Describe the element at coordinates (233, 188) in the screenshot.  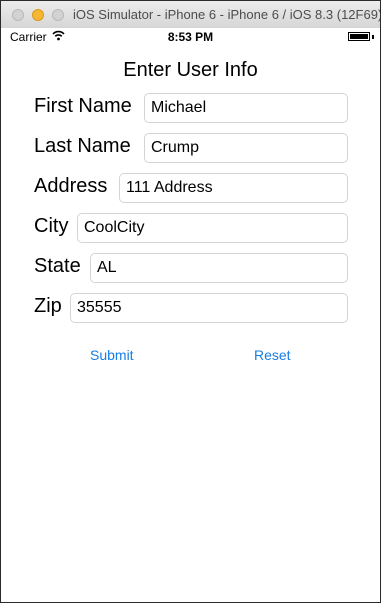
I see `address-input` at that location.